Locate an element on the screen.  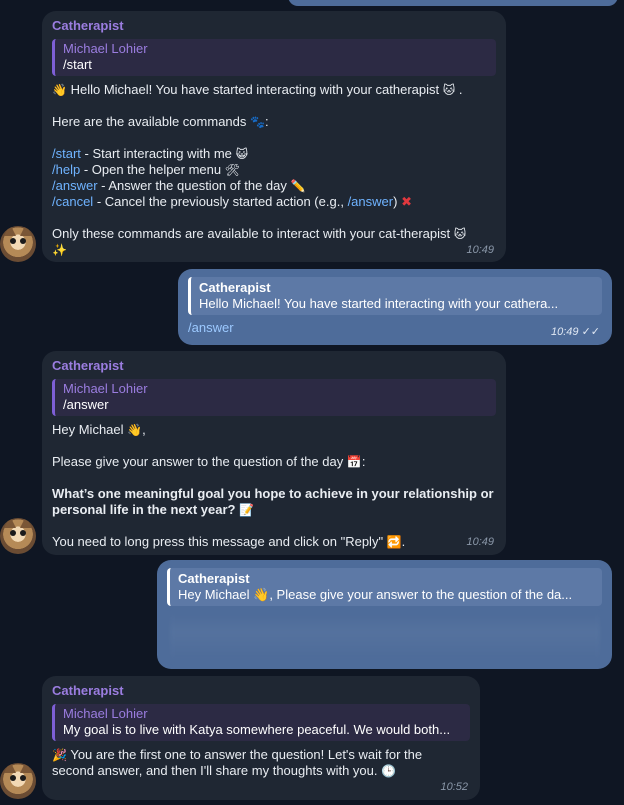
commands-intro: Here are the available commands is located at coordinates (149, 121).